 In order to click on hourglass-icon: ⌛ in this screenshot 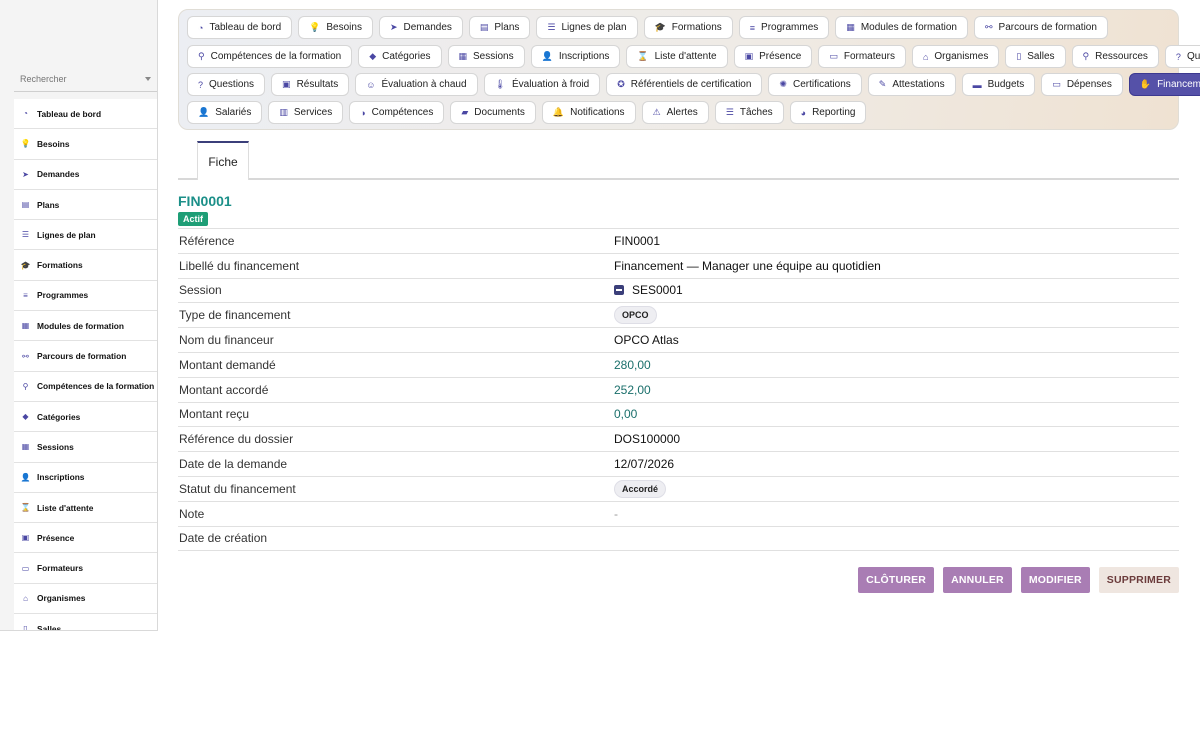, I will do `click(25, 507)`.